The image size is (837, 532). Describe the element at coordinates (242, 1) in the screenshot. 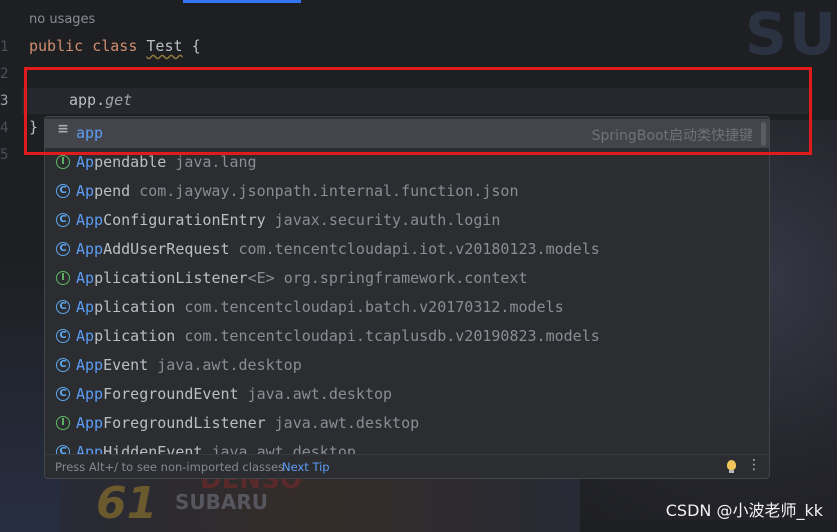

I see `active-tab-indicator` at that location.